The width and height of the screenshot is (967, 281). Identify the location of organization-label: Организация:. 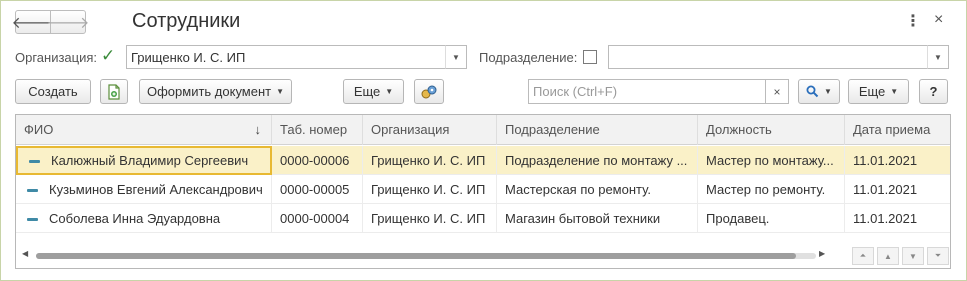
(56, 57).